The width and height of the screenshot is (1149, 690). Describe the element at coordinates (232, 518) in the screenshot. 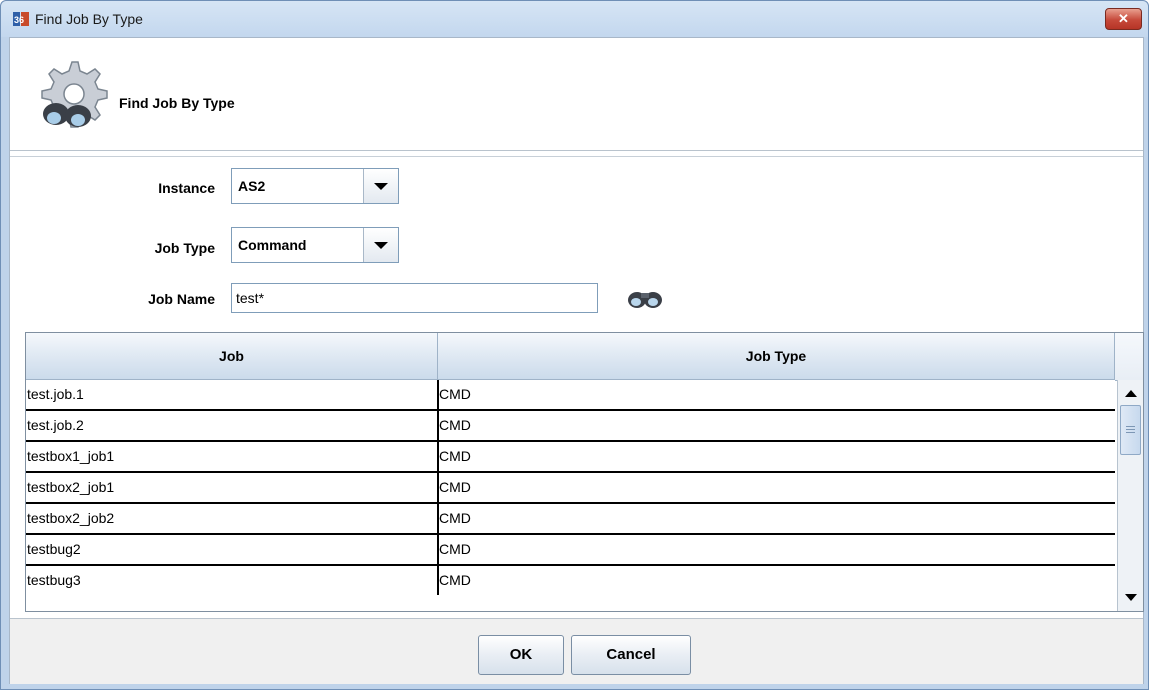

I see `job-cell: testbox2_job2` at that location.